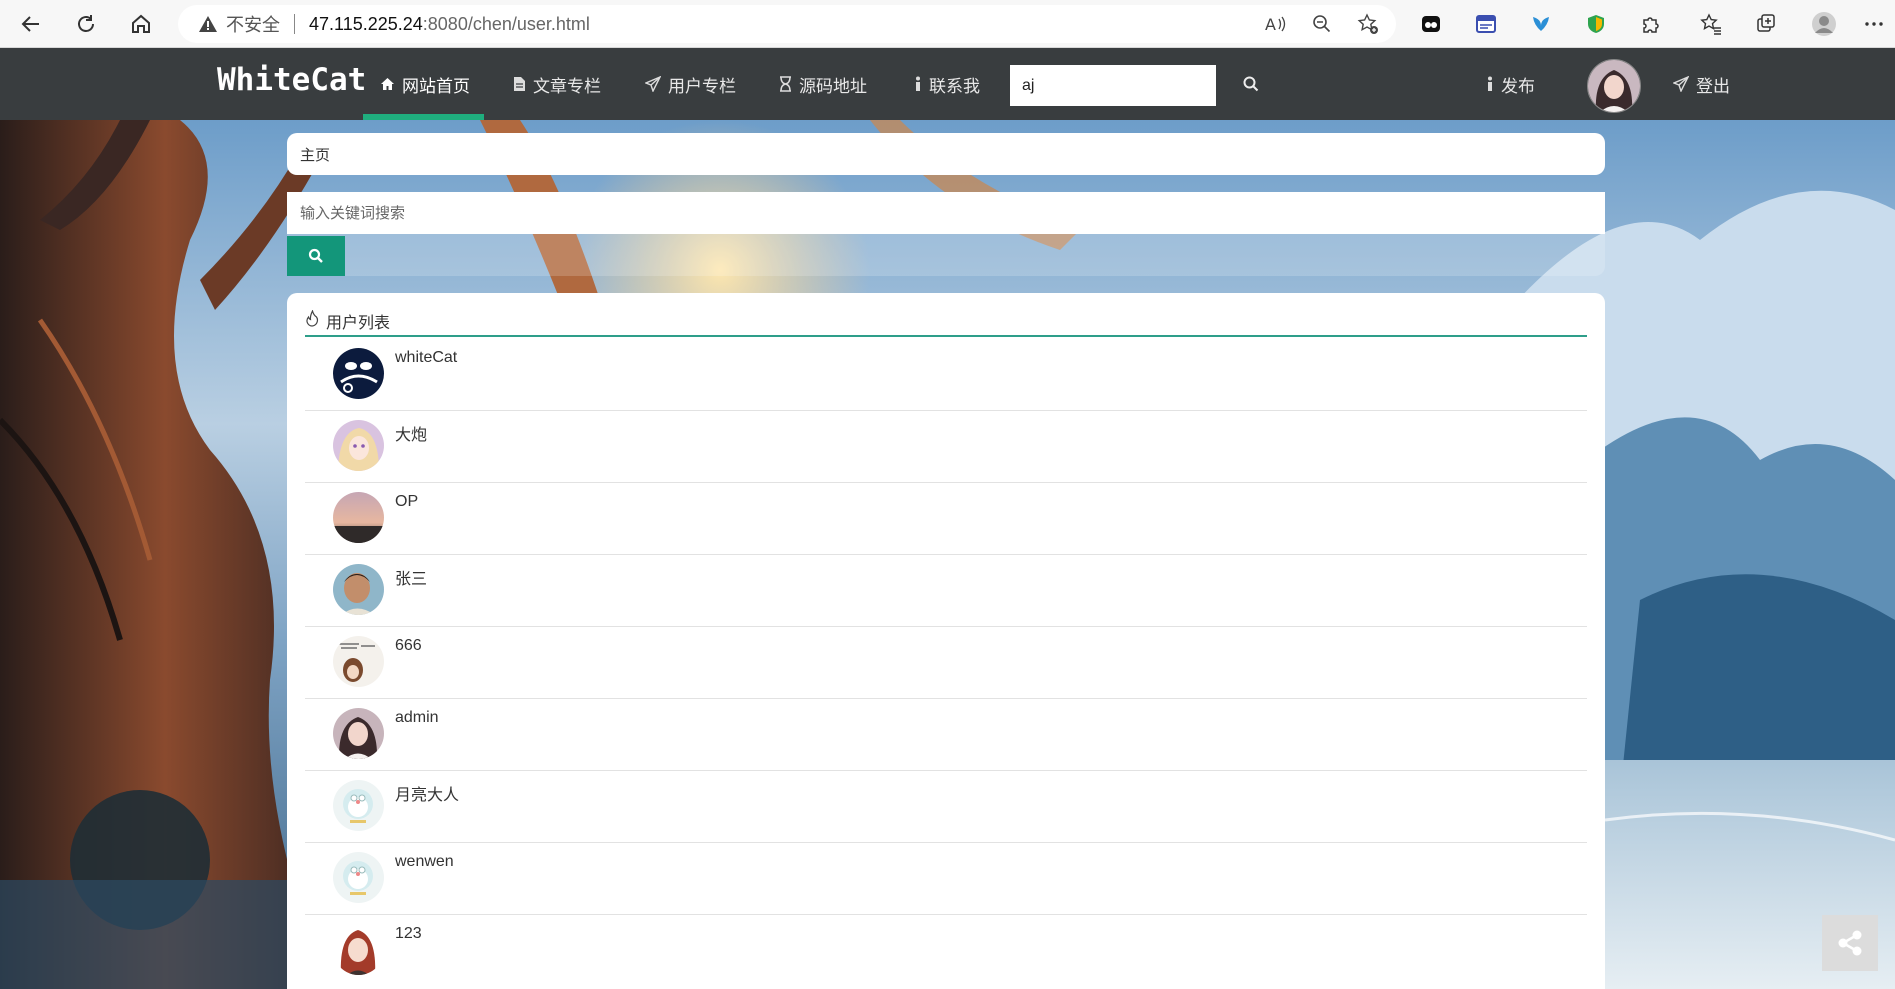 The image size is (1895, 989). I want to click on user-row: 大炮, so click(946, 447).